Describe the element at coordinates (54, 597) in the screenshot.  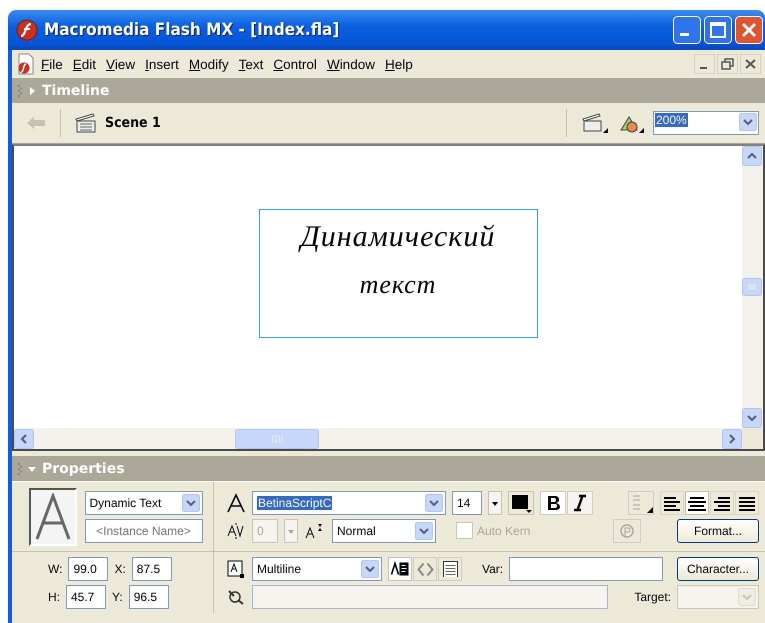
I see `field-label: H:` at that location.